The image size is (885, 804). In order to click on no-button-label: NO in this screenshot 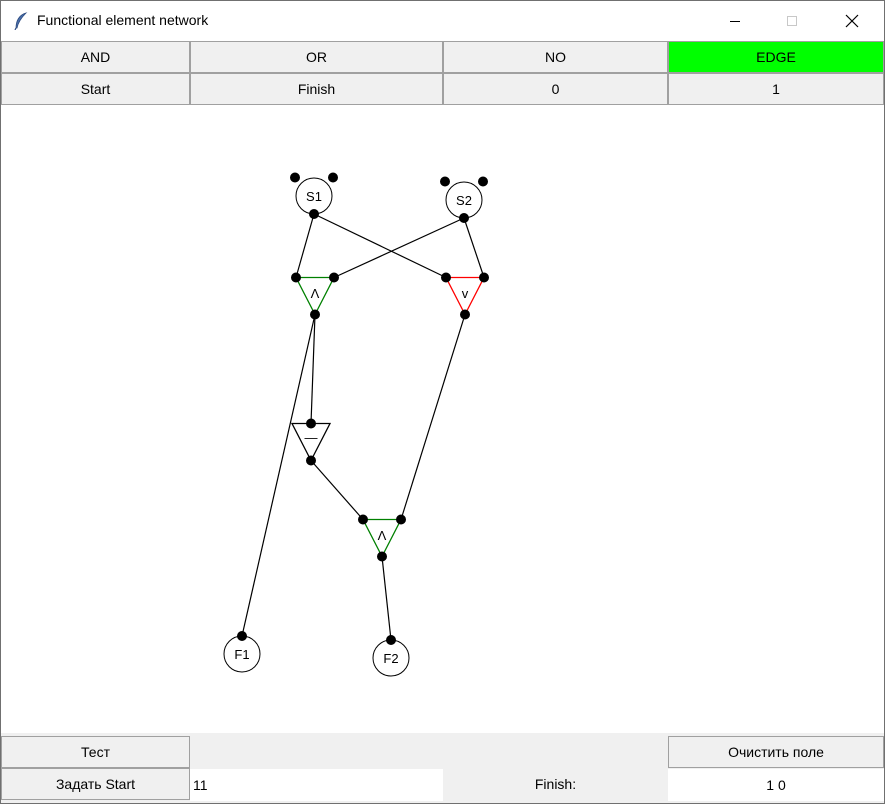, I will do `click(555, 57)`.